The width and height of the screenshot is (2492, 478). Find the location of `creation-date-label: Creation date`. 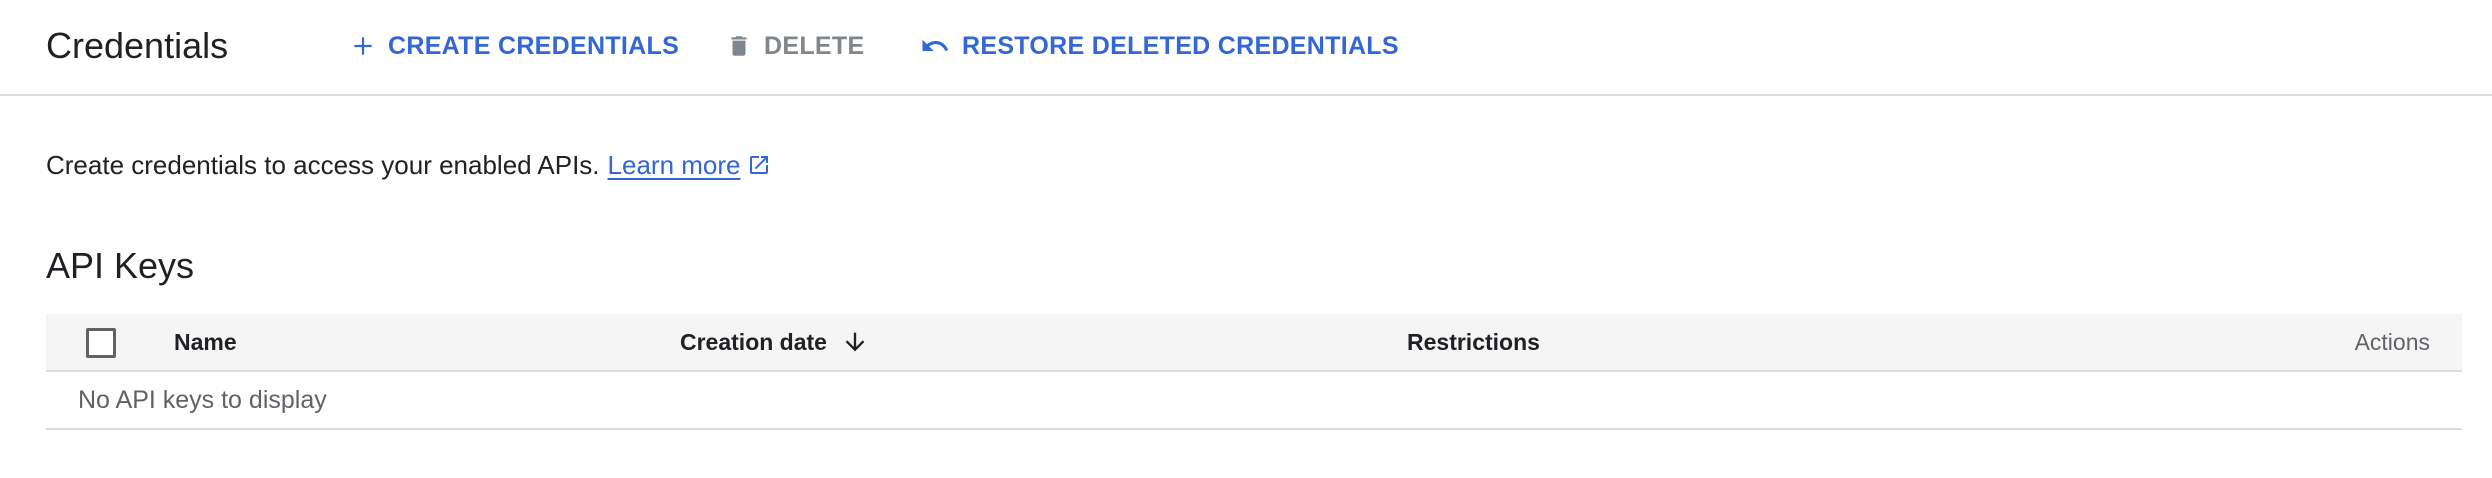

creation-date-label: Creation date is located at coordinates (753, 341).